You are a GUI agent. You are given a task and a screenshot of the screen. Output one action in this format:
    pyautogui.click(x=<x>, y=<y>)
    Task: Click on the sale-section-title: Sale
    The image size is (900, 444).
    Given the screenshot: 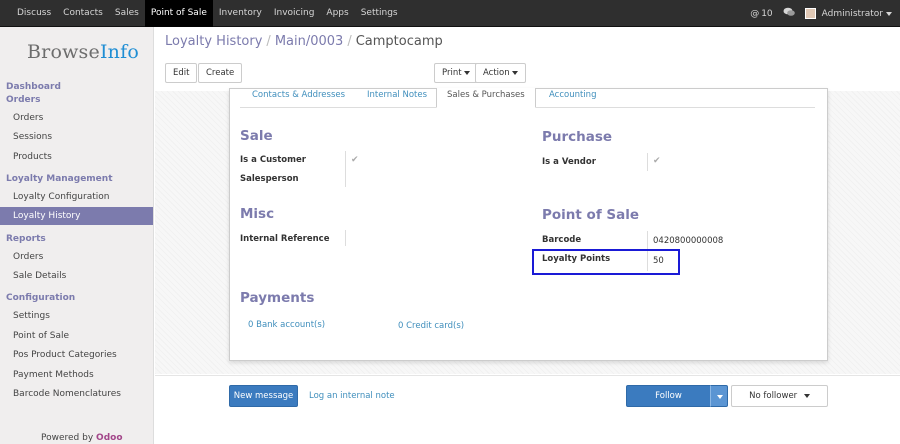 What is the action you would take?
    pyautogui.click(x=256, y=136)
    